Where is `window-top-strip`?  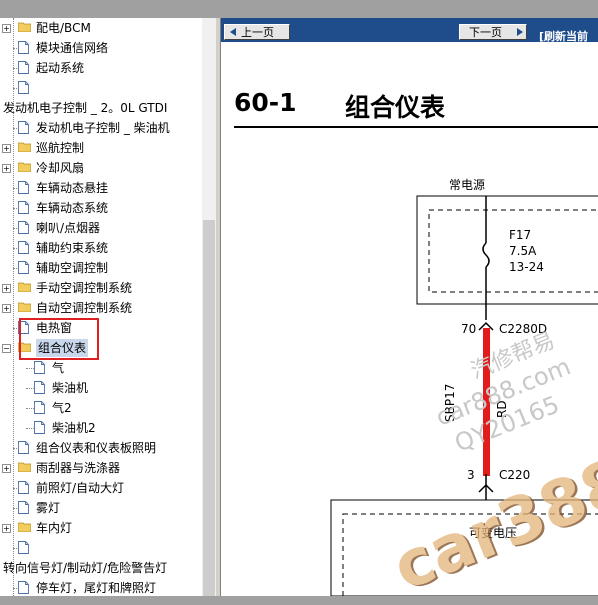
window-top-strip is located at coordinates (299, 9).